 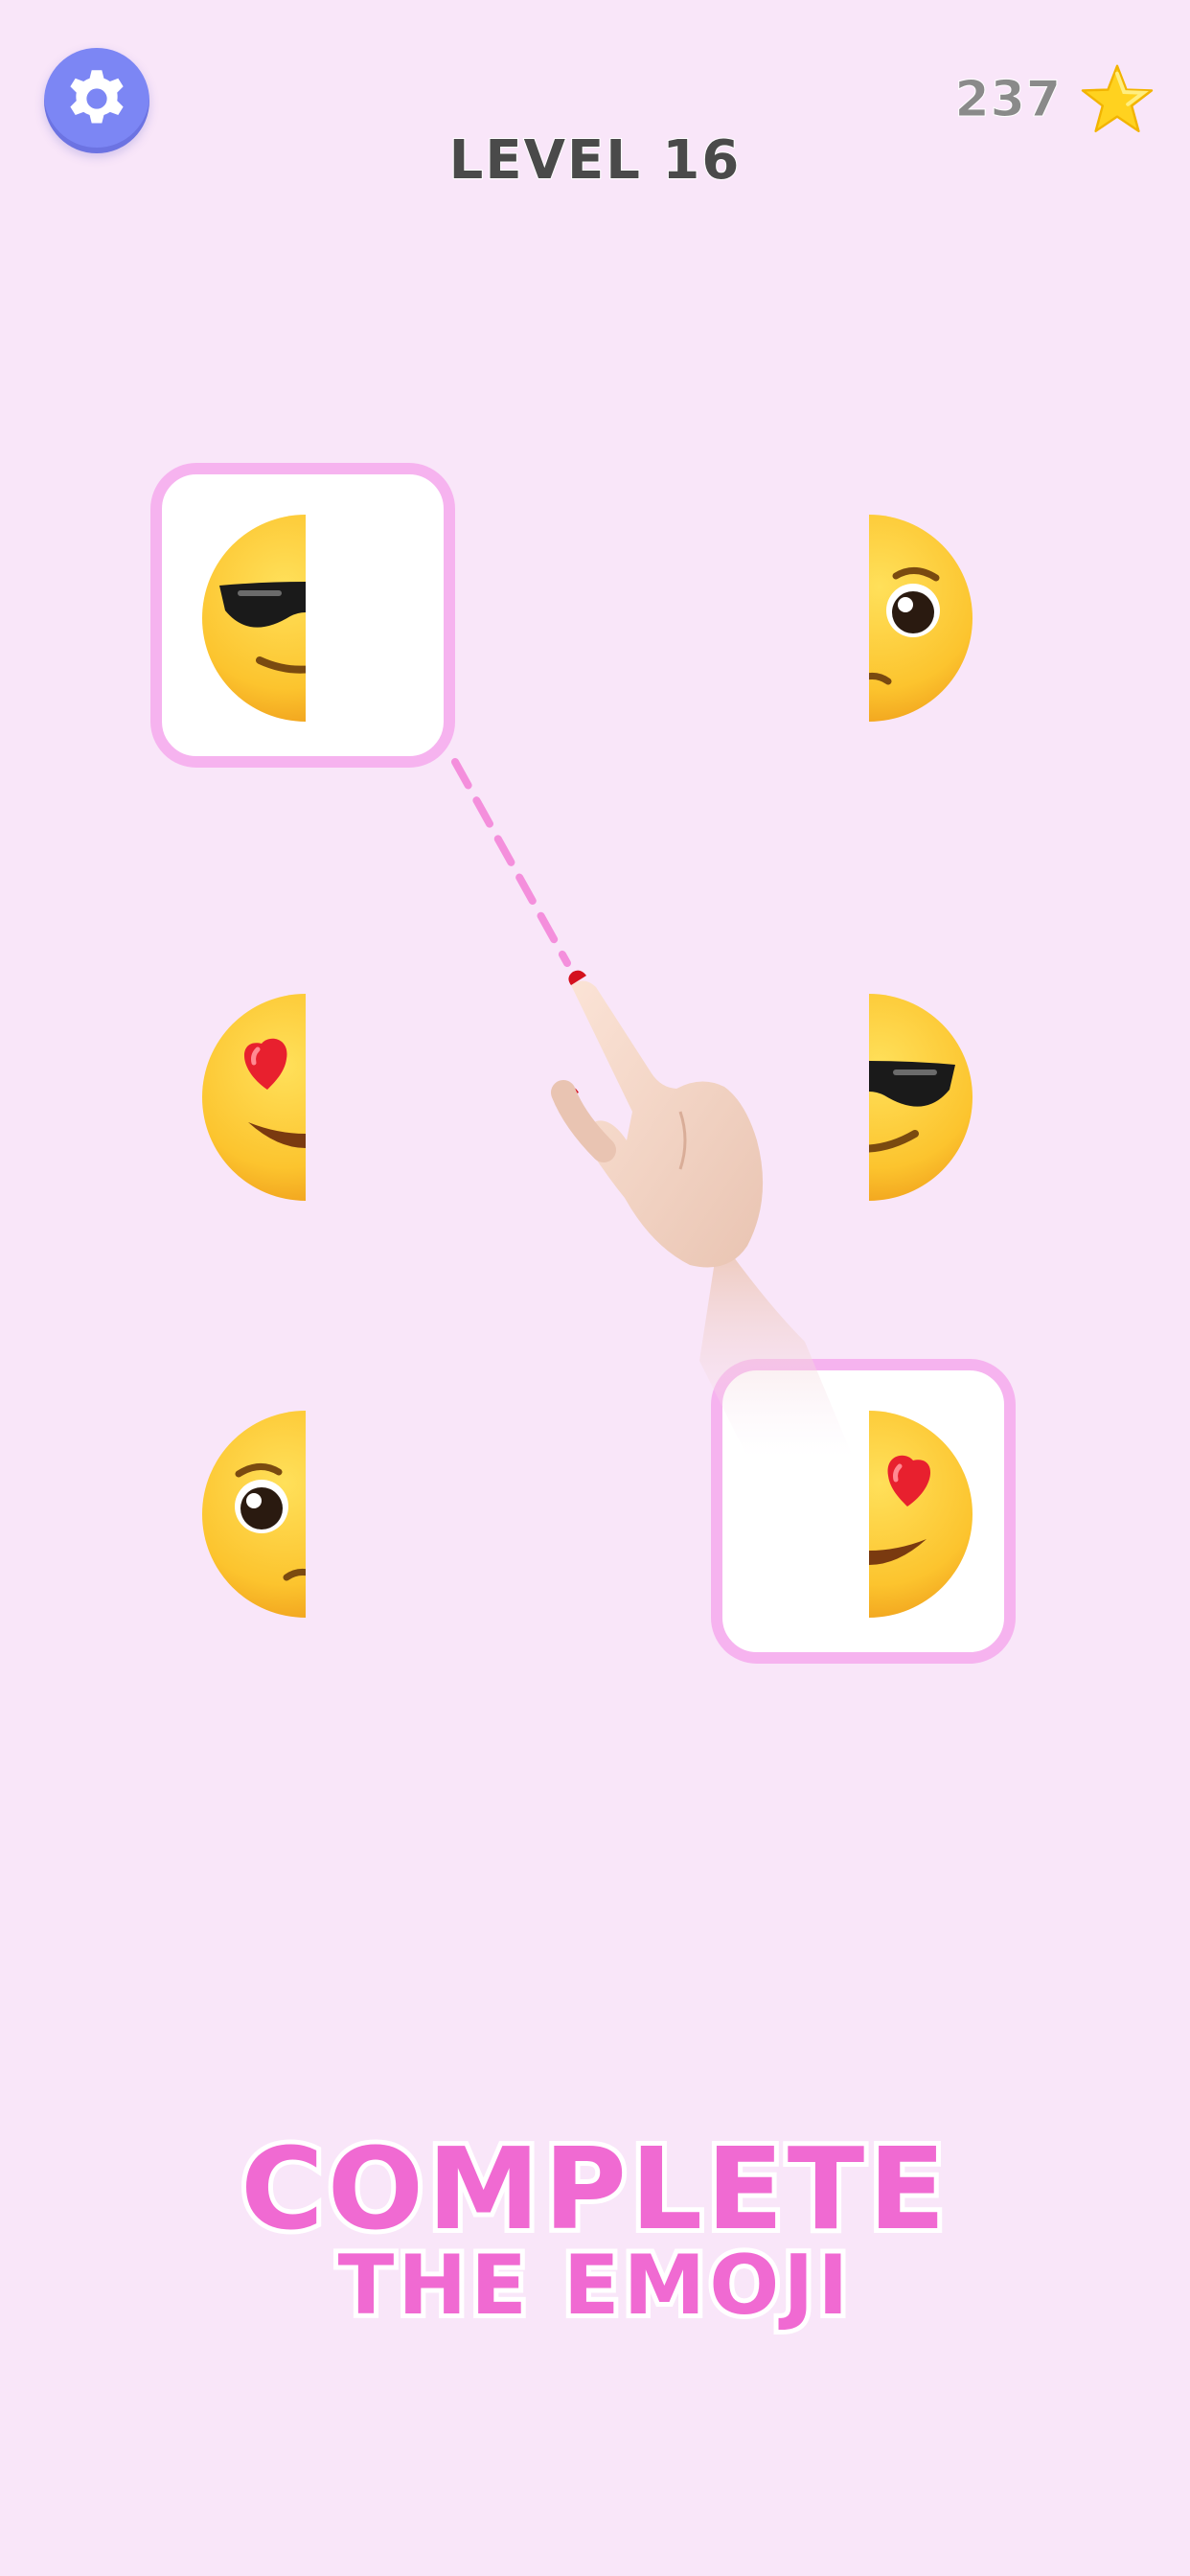 I want to click on score-display: 237, so click(x=1055, y=99).